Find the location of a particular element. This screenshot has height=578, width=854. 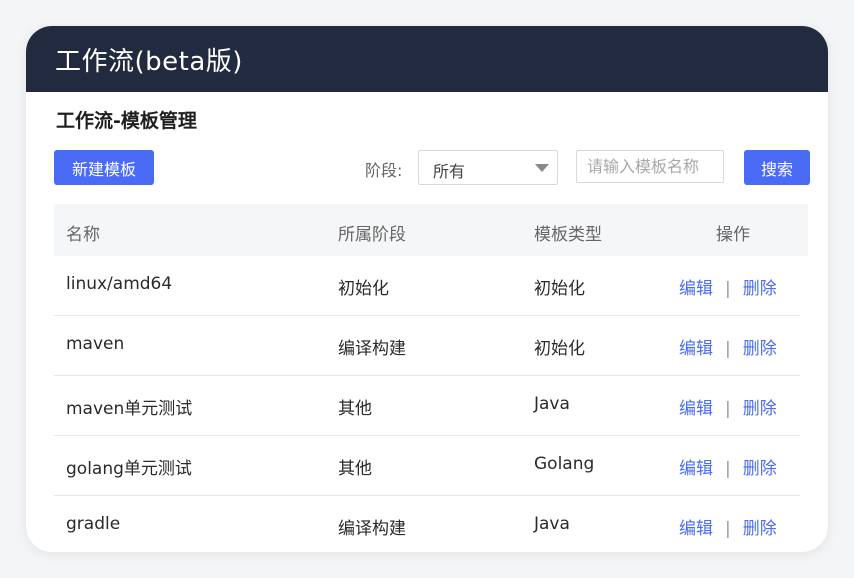

header-stage: 所属阶段 is located at coordinates (372, 235).